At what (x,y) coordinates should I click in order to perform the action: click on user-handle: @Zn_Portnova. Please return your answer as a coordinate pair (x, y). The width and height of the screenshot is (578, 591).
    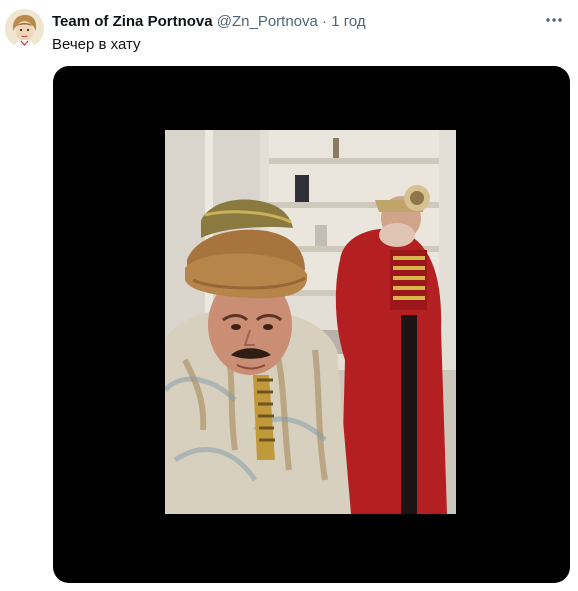
    Looking at the image, I should click on (267, 21).